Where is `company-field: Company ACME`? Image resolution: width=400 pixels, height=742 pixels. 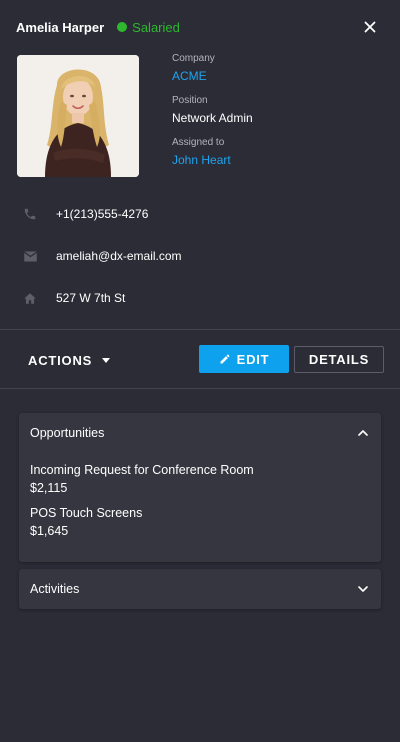 company-field: Company ACME is located at coordinates (277, 73).